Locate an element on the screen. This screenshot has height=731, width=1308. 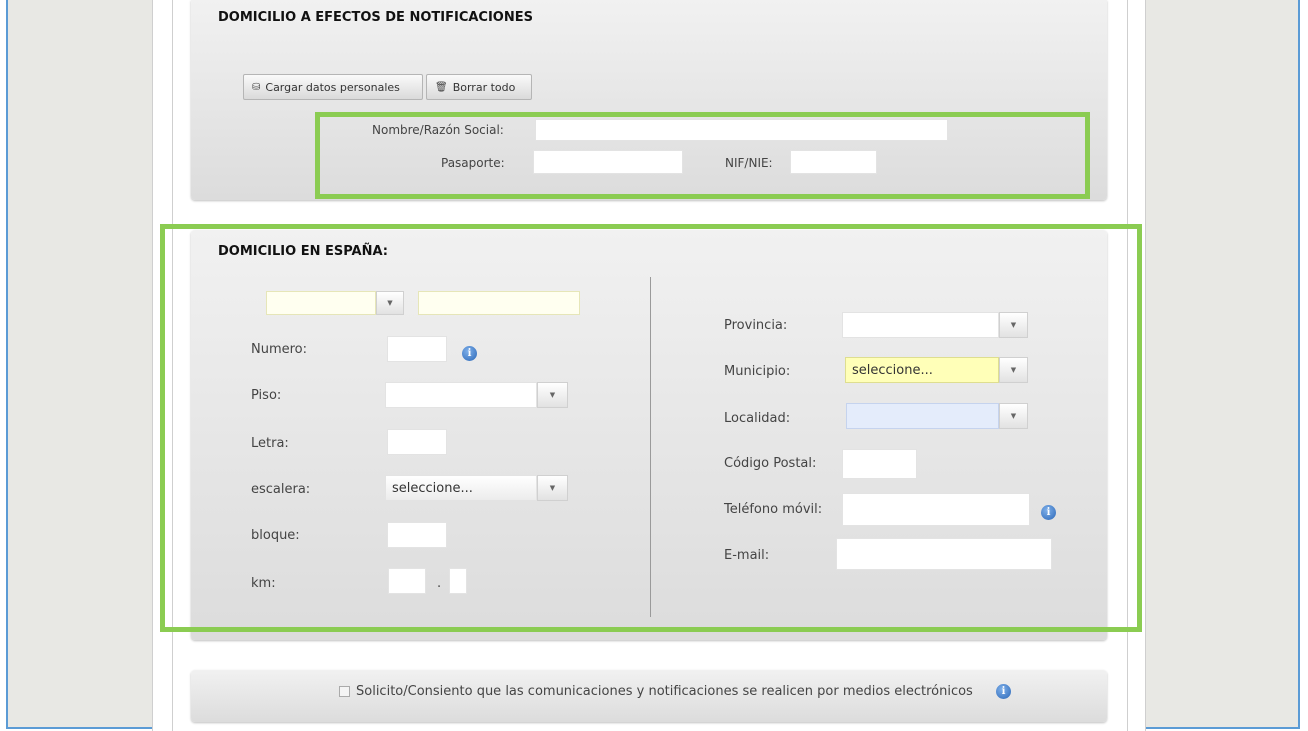
trash-icon: 🗑 is located at coordinates (441, 87).